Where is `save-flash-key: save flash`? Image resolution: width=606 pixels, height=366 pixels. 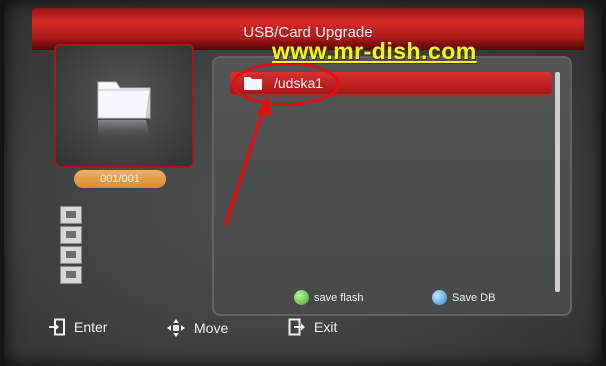 save-flash-key: save flash is located at coordinates (329, 297).